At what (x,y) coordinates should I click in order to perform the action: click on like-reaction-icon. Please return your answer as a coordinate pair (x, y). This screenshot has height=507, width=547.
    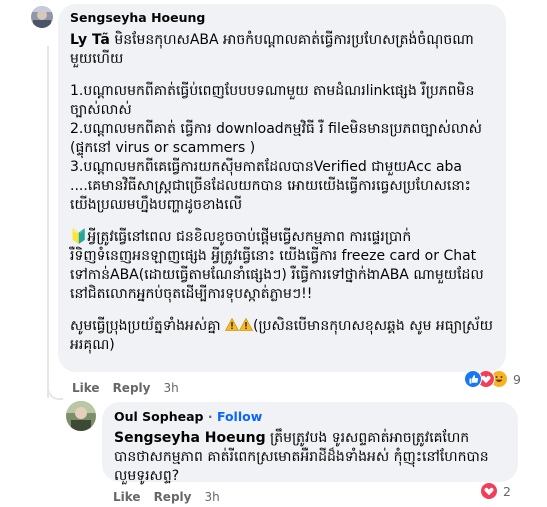
    Looking at the image, I should click on (473, 379).